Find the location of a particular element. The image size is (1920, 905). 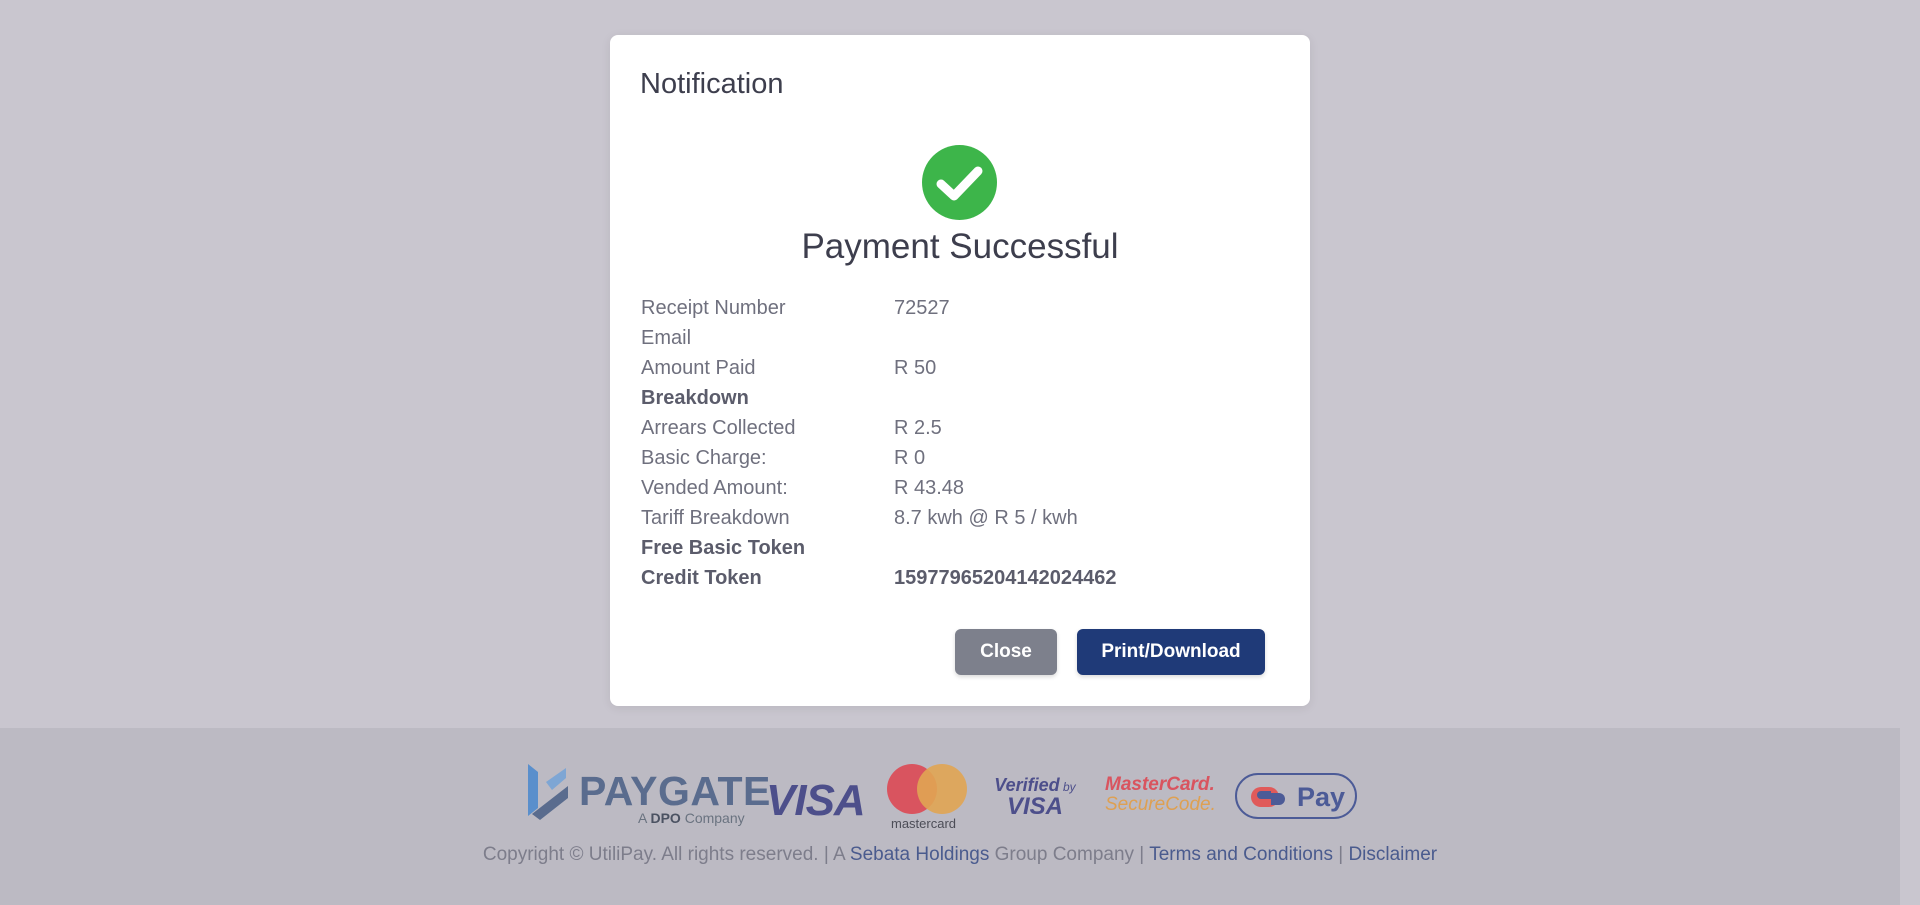

mastercard-logo: mastercard is located at coordinates (928, 796).